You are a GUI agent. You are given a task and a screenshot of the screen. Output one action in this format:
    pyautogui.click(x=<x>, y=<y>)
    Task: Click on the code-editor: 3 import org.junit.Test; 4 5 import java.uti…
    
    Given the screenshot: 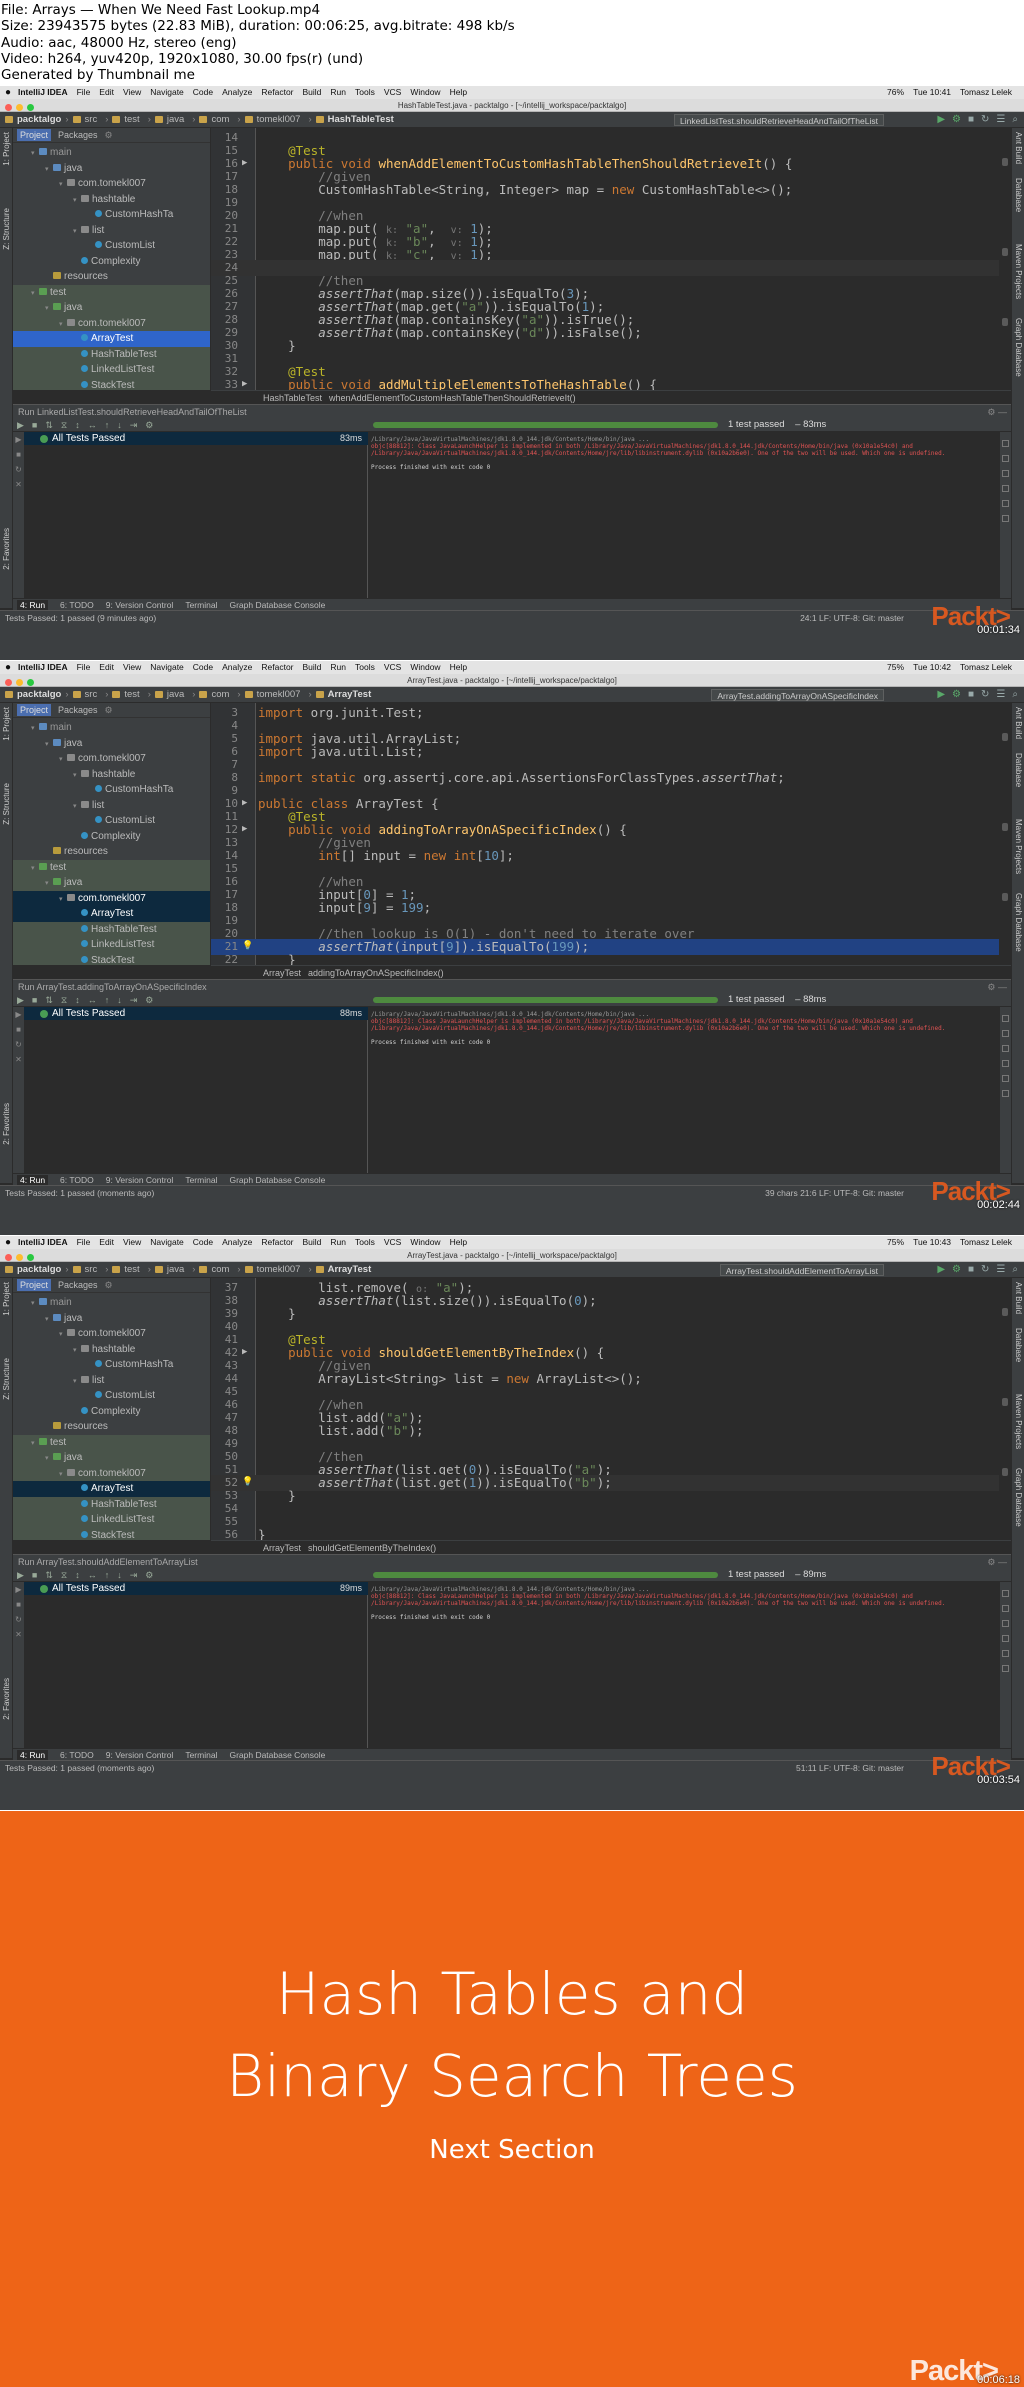 What is the action you would take?
    pyautogui.click(x=611, y=834)
    